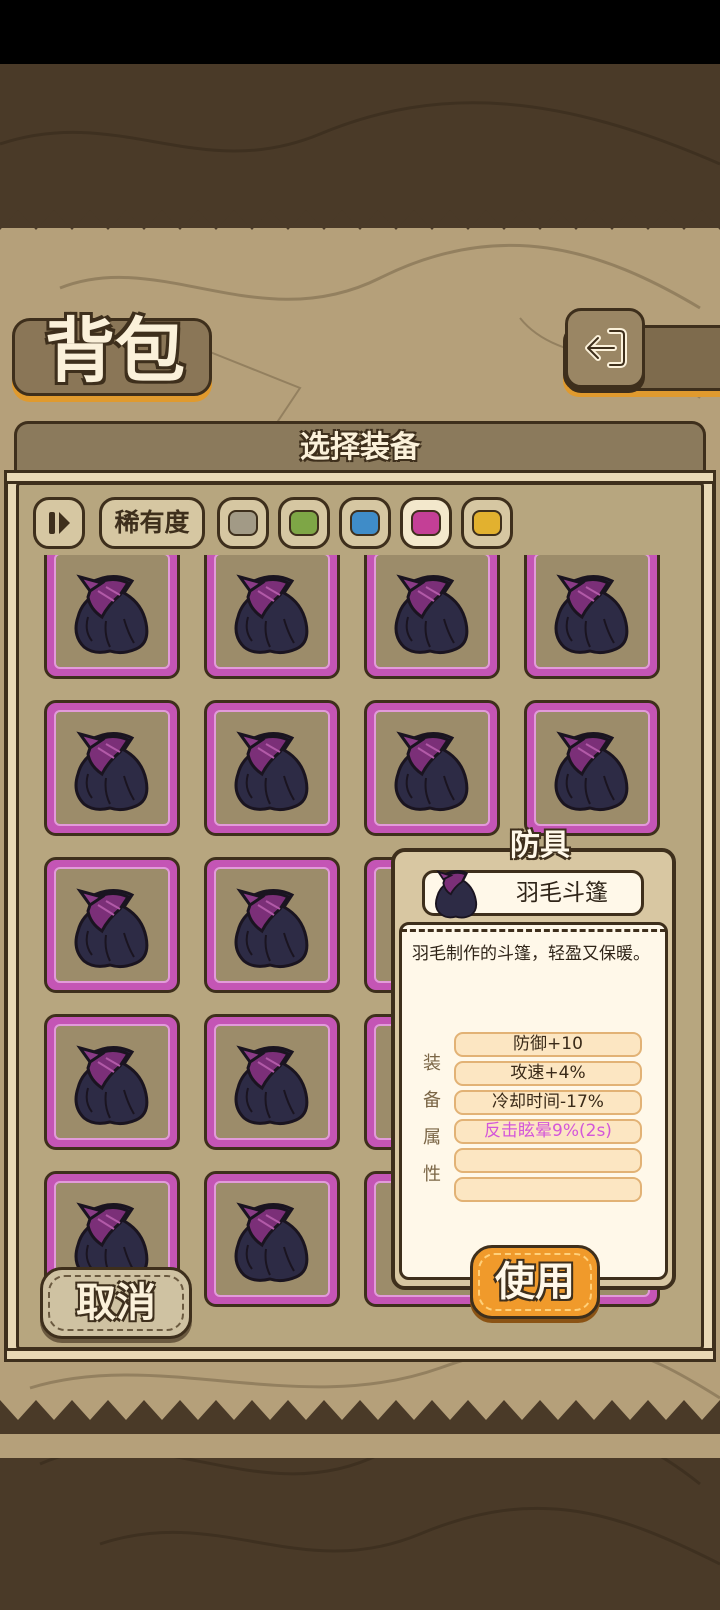 The image size is (720, 1610). What do you see at coordinates (360, 1355) in the screenshot?
I see `dialog-rail-bottom` at bounding box center [360, 1355].